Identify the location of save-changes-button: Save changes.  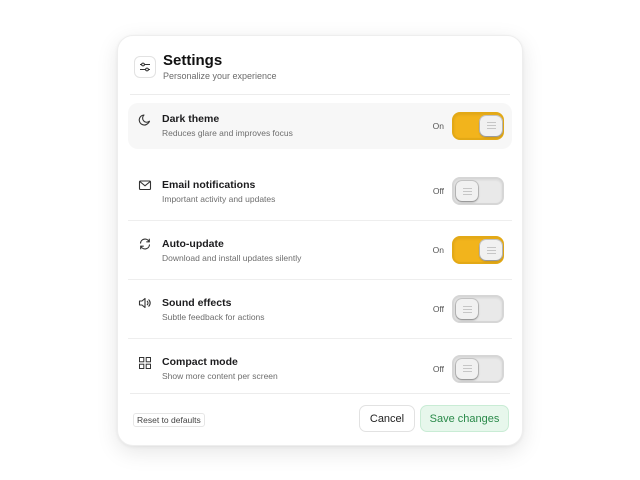
(464, 418).